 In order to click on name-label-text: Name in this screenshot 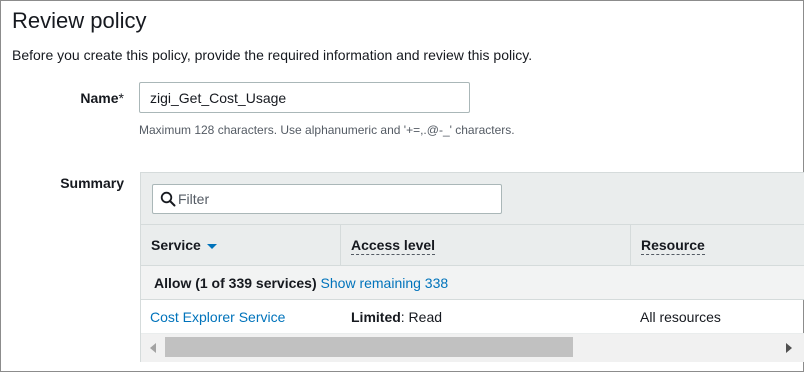, I will do `click(99, 98)`.